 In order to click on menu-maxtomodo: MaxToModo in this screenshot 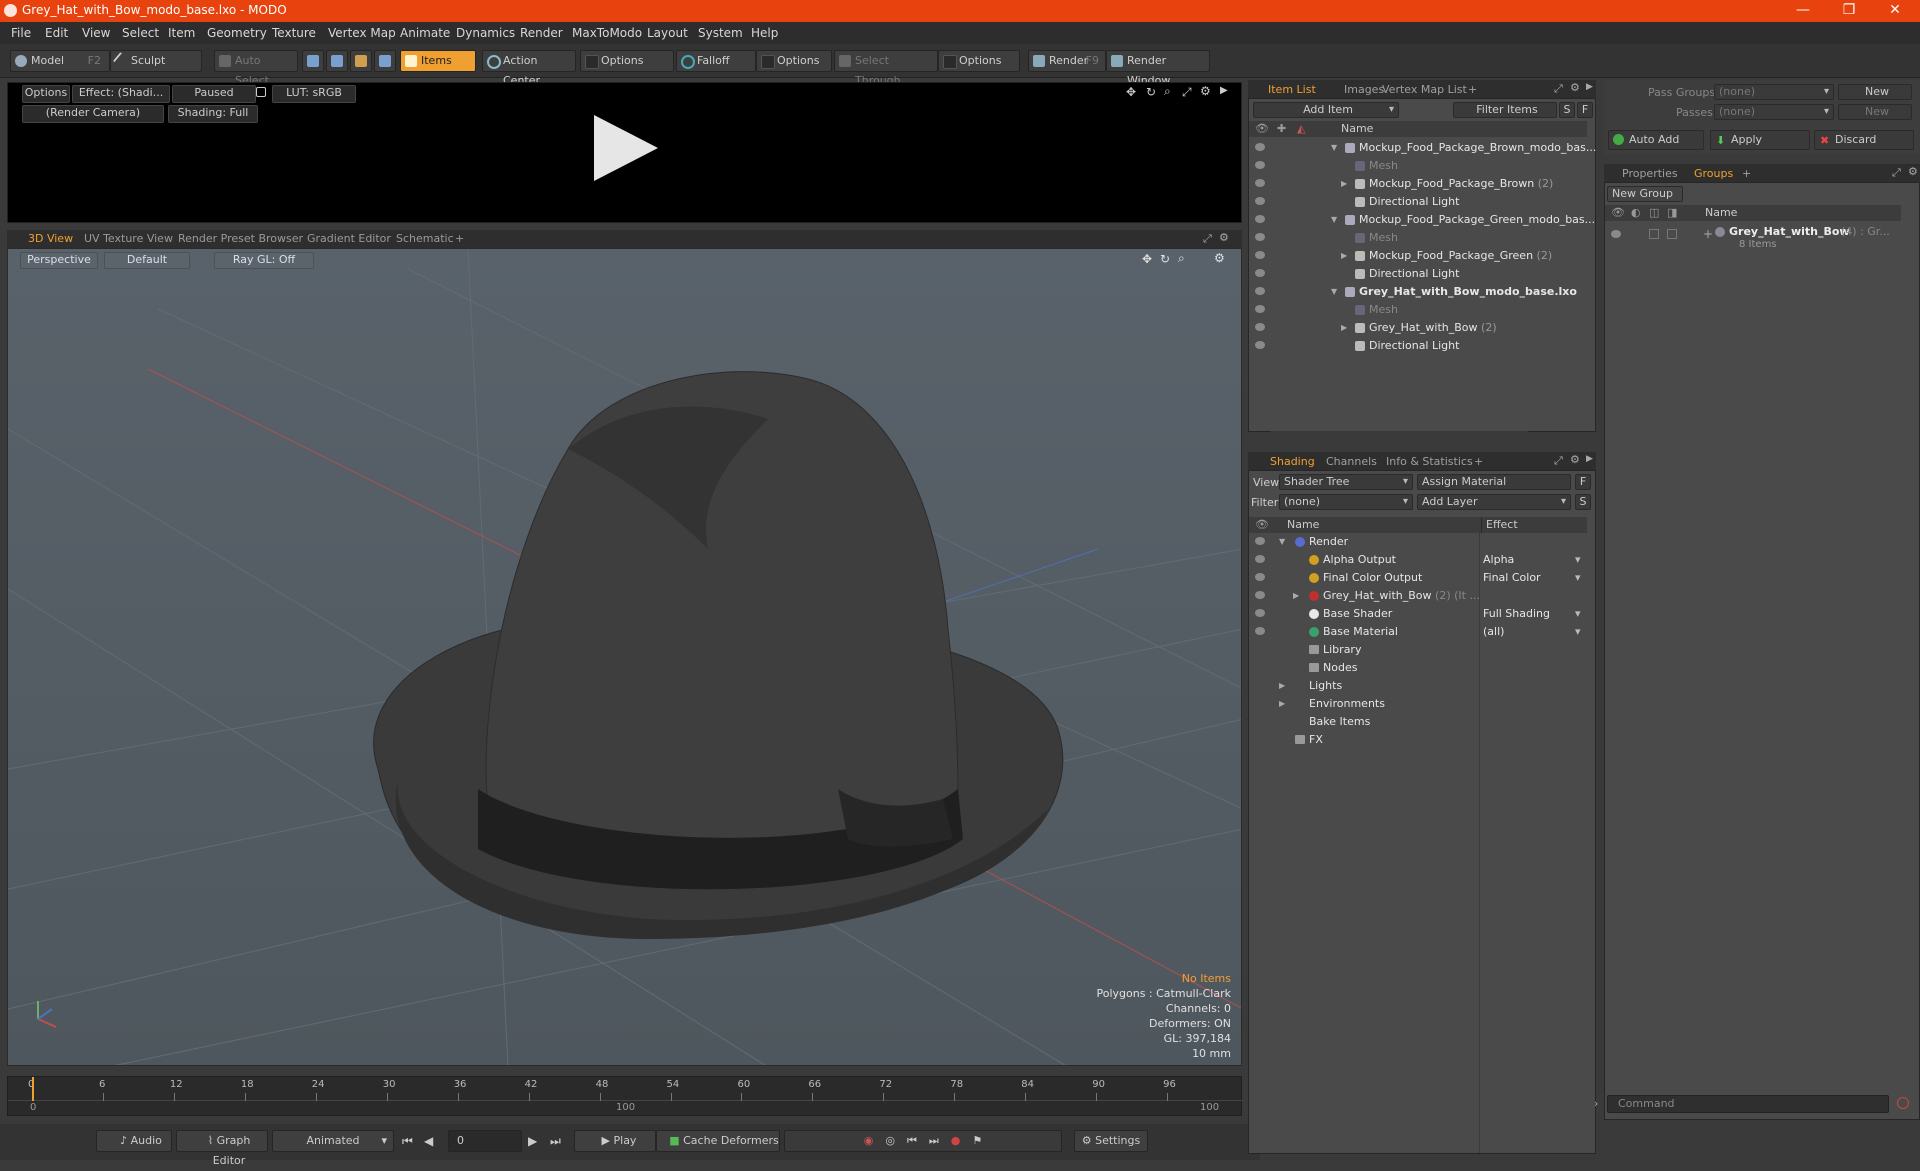, I will do `click(607, 33)`.